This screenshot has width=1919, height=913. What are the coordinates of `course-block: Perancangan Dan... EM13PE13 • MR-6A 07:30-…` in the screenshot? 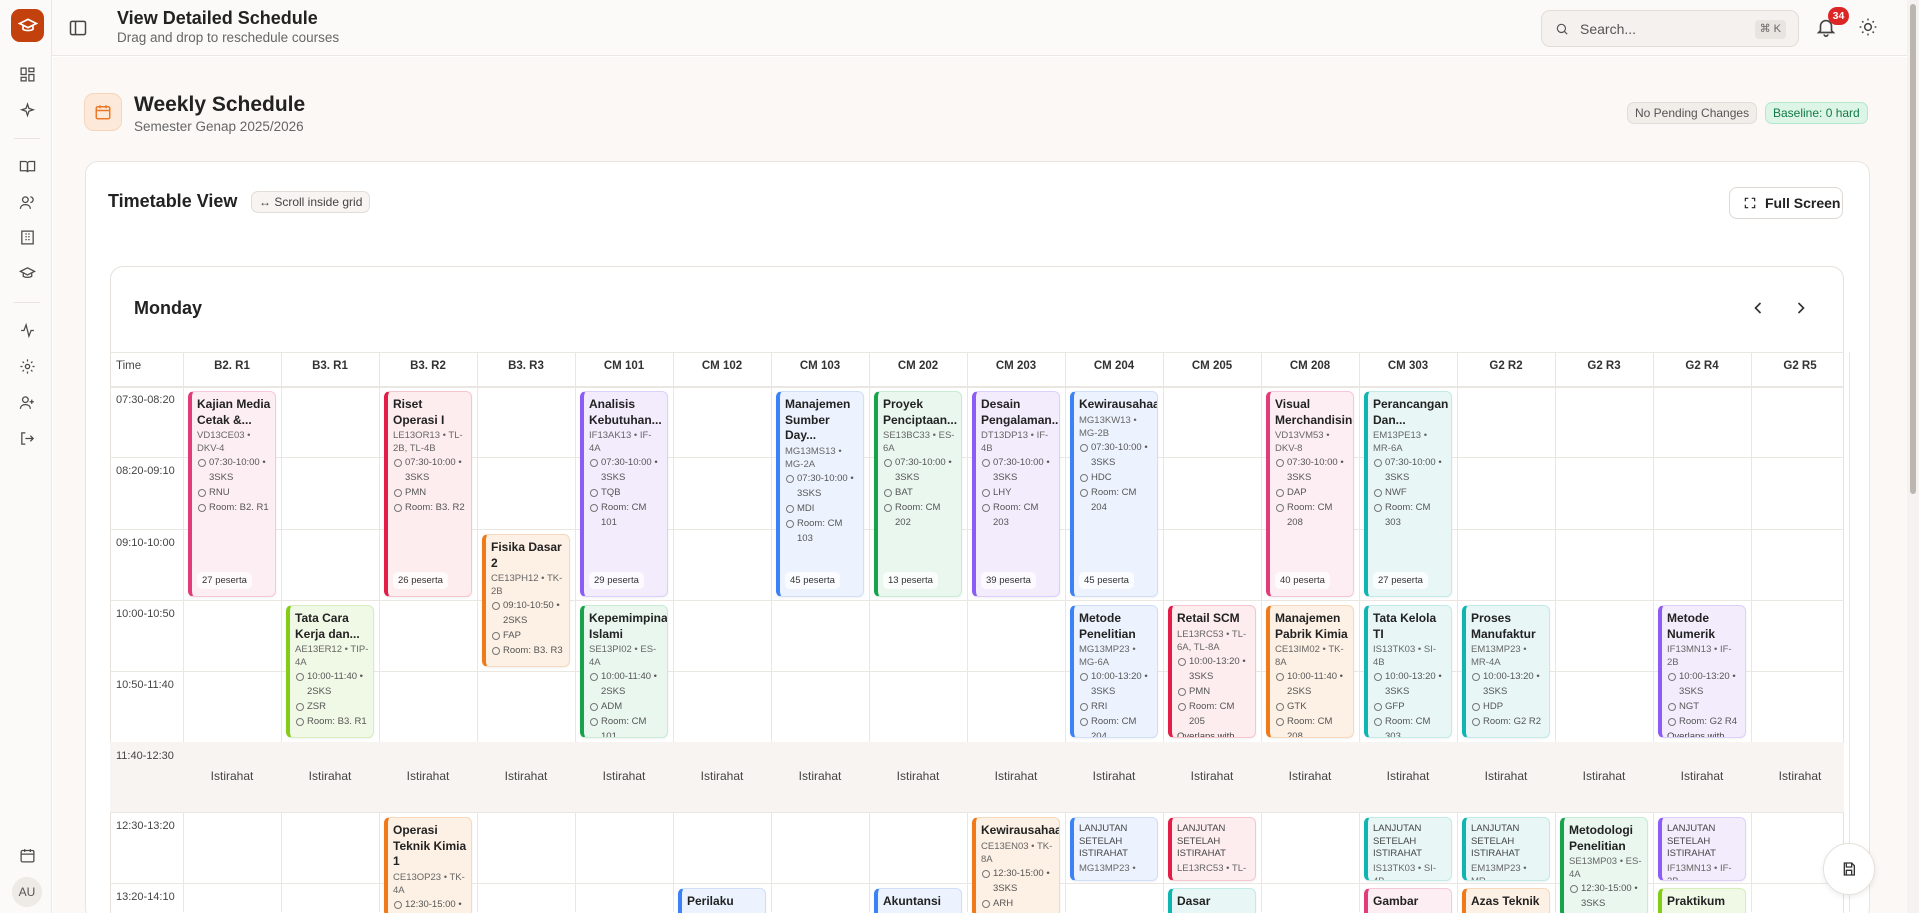 It's located at (1408, 494).